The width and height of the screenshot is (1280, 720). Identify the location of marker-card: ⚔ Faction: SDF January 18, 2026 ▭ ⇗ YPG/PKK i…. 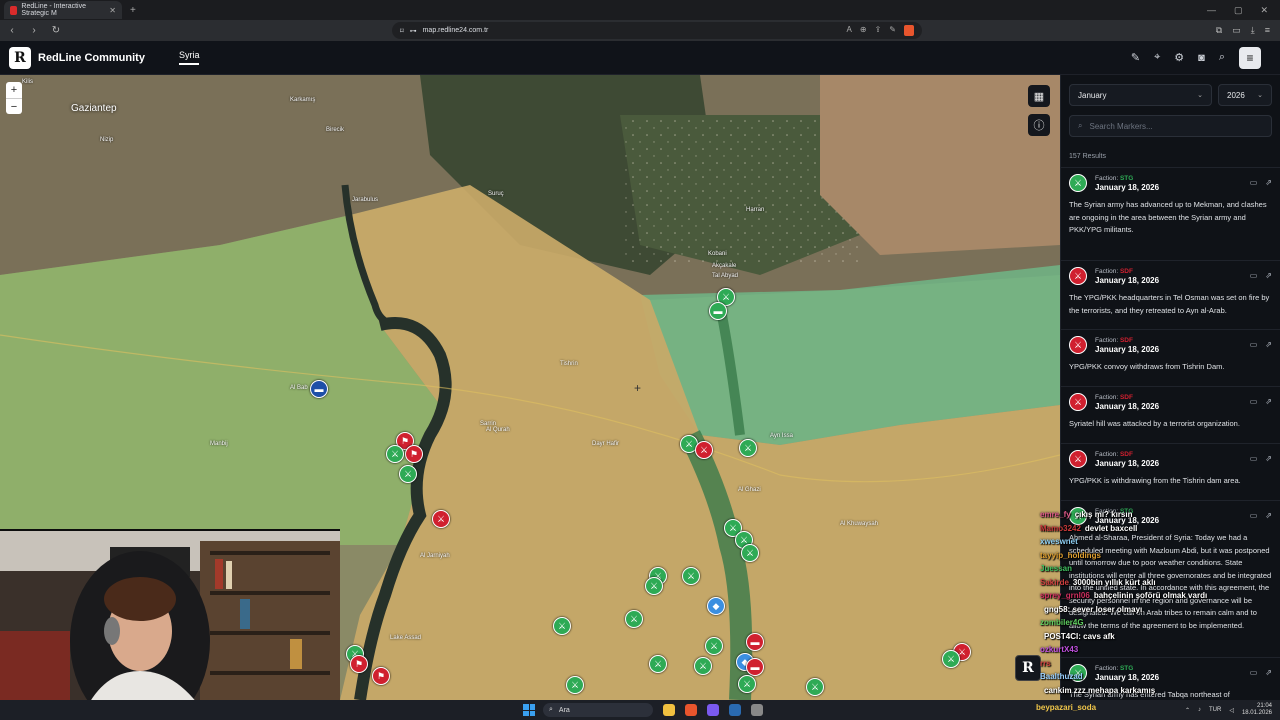
(1170, 468).